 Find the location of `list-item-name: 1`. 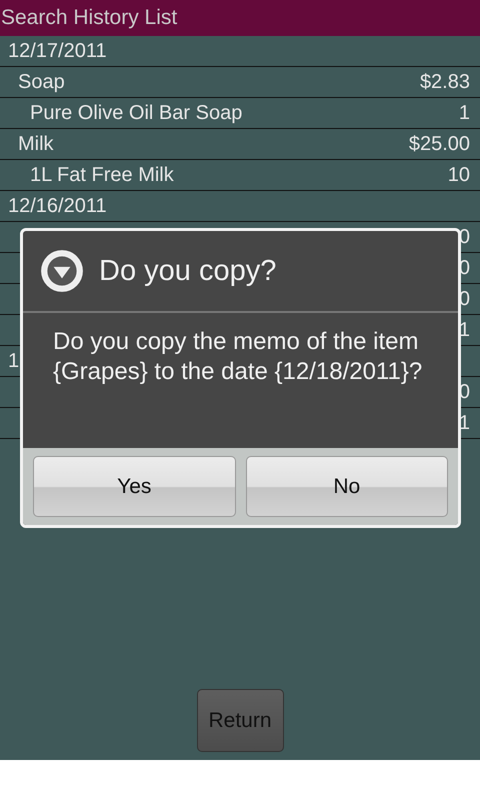

list-item-name: 1 is located at coordinates (14, 361).